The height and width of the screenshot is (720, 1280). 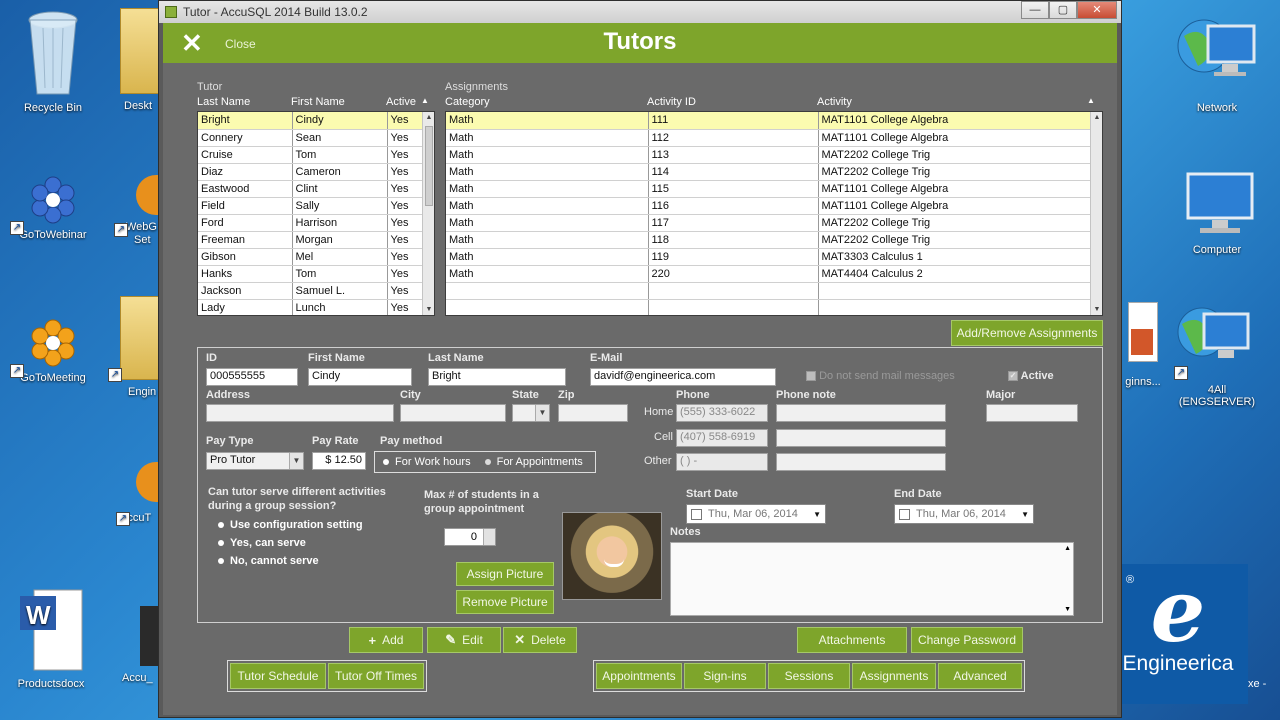 I want to click on stepper-arrows-icon, so click(x=489, y=537).